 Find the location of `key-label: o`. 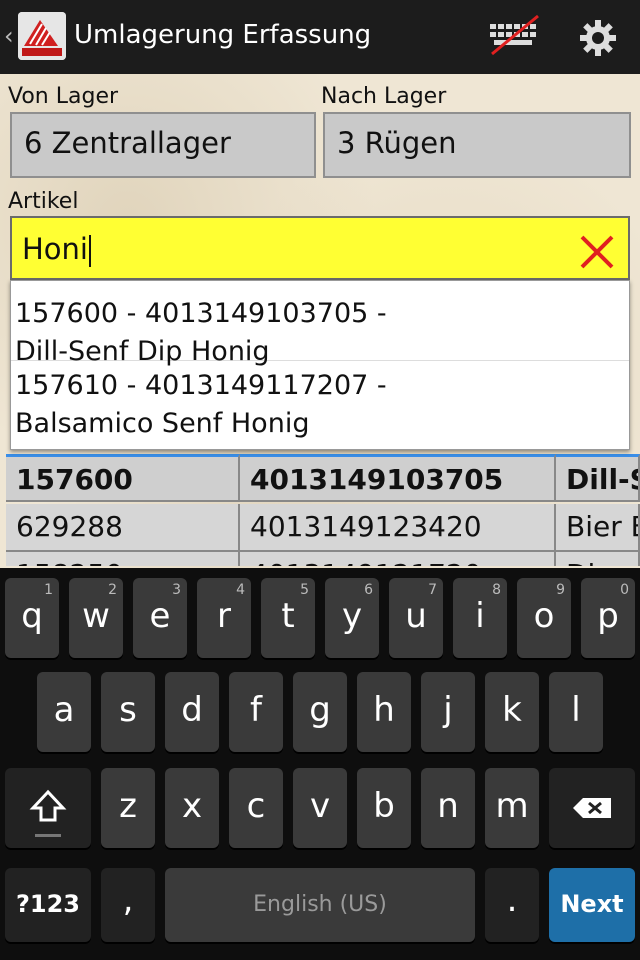

key-label: o is located at coordinates (544, 616).